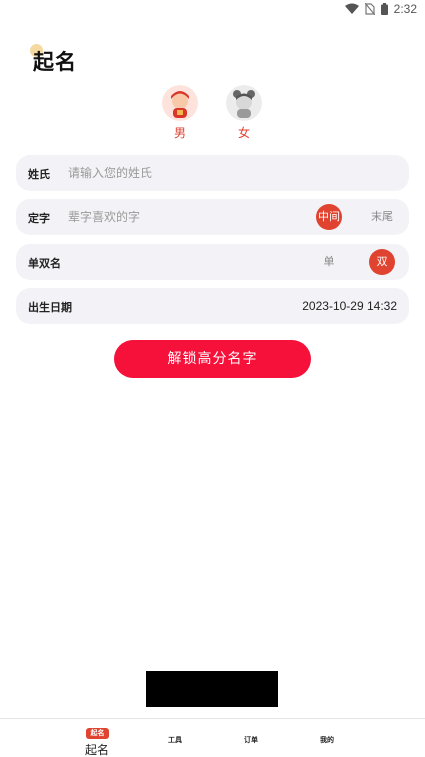 This screenshot has width=425, height=757. Describe the element at coordinates (351, 8) in the screenshot. I see `wifi-icon` at that location.